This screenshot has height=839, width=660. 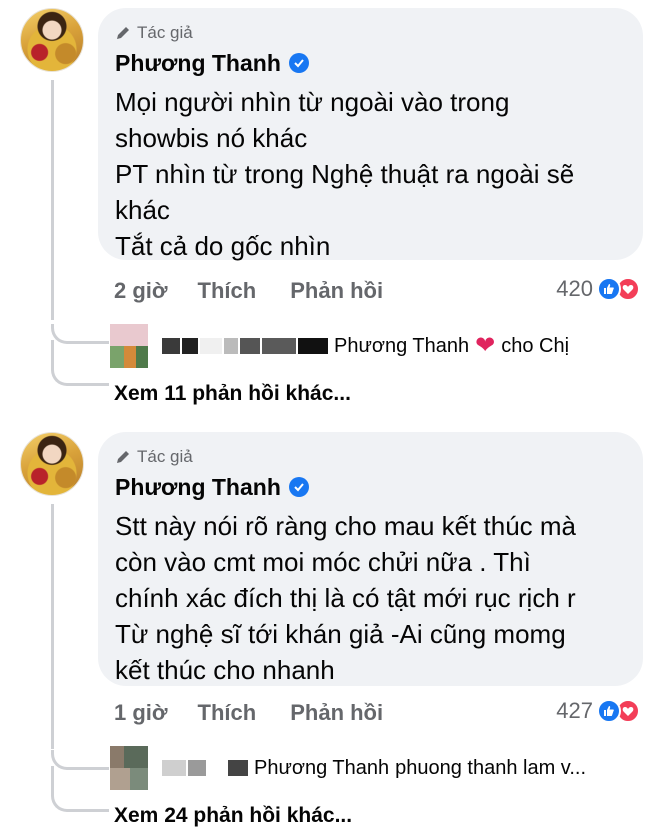 I want to click on reaction-summary: 427, so click(x=598, y=711).